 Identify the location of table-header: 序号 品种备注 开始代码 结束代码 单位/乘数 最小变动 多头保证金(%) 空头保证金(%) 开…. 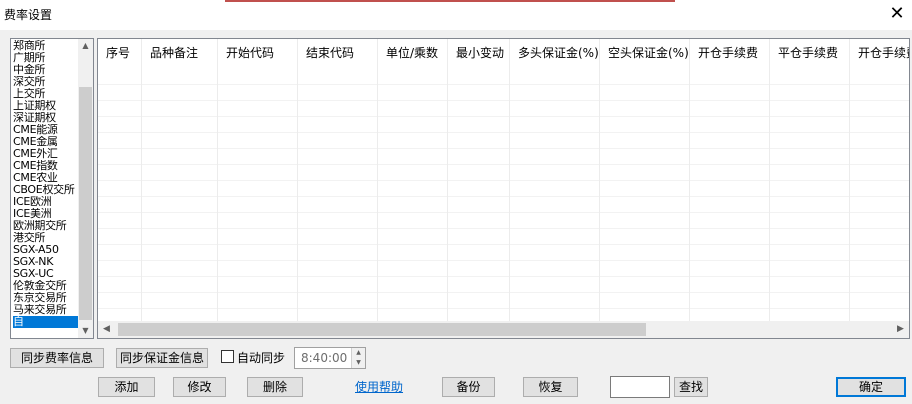
(503, 54).